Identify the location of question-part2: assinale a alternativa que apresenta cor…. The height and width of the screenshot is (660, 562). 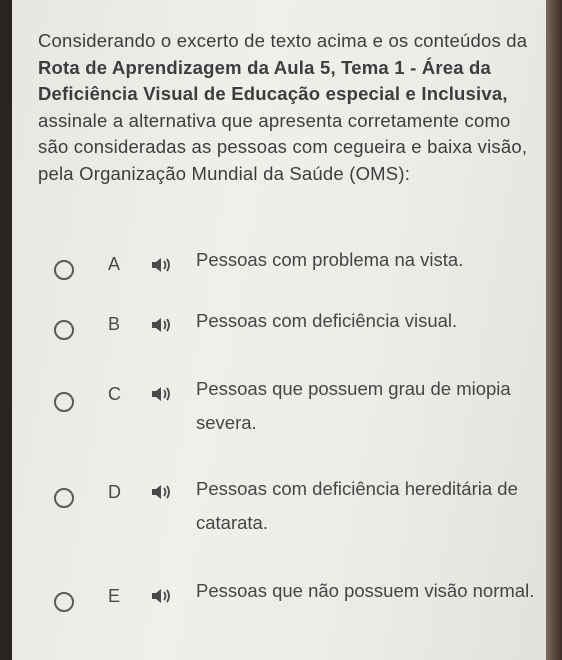
(283, 146).